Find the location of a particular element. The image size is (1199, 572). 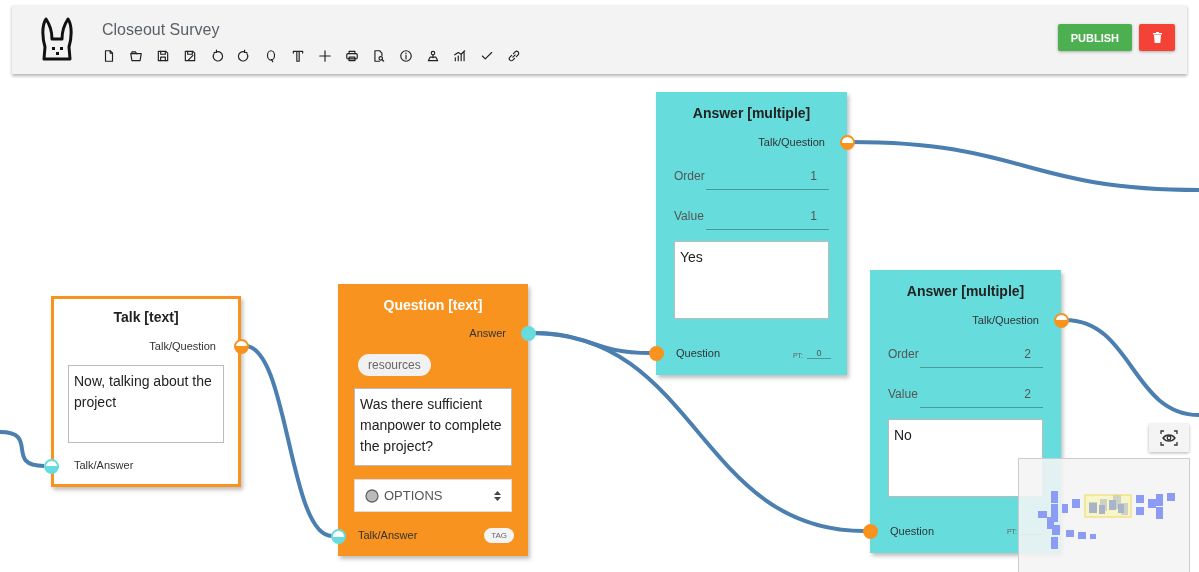

radio-icon is located at coordinates (372, 495).